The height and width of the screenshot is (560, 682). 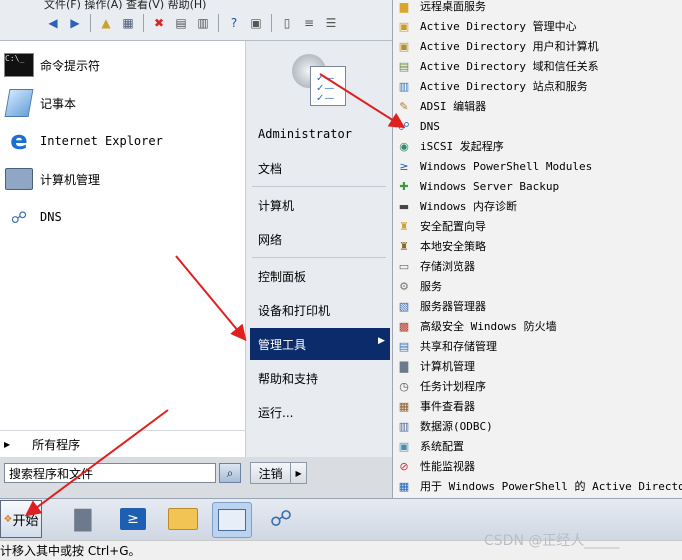 I want to click on arrow-to-dns, so click(x=362, y=101).